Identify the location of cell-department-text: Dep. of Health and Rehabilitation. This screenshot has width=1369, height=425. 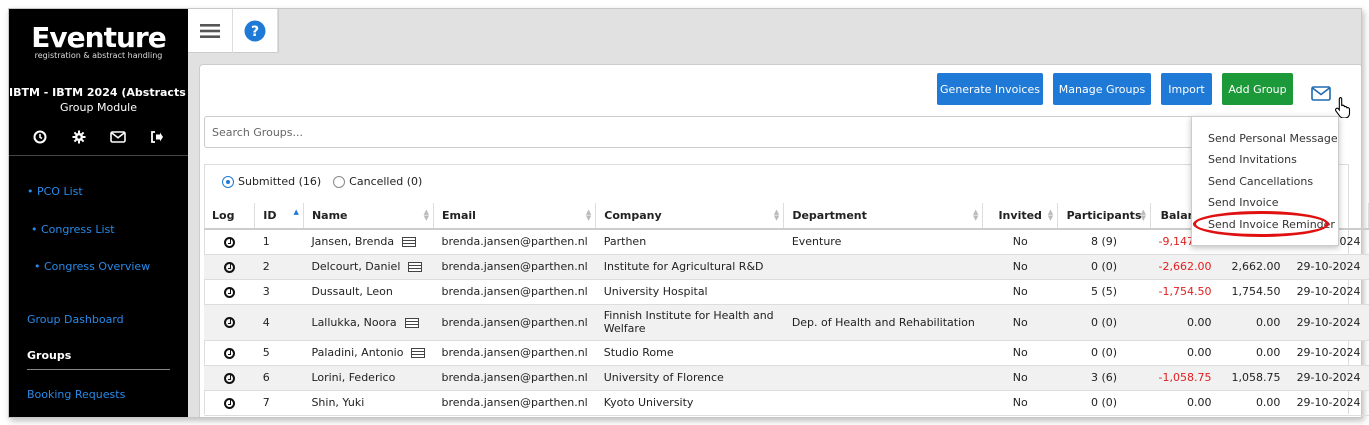
(883, 322).